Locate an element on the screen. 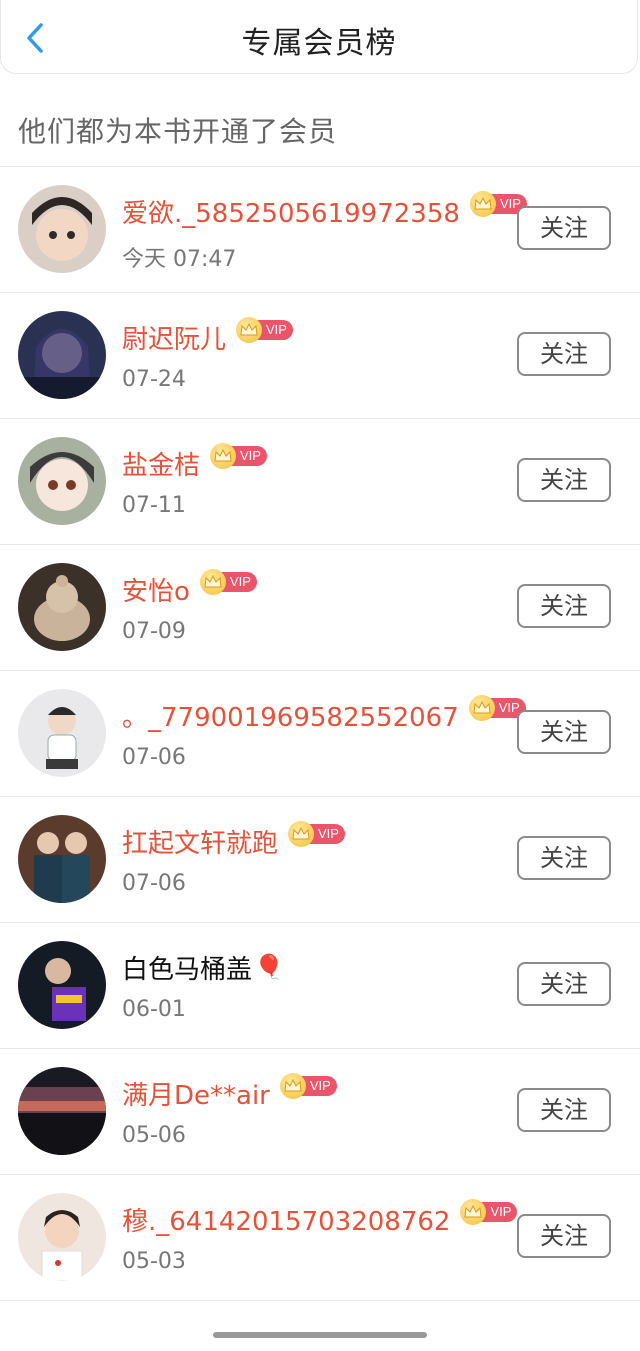  page-title: 专属会员榜 is located at coordinates (319, 43).